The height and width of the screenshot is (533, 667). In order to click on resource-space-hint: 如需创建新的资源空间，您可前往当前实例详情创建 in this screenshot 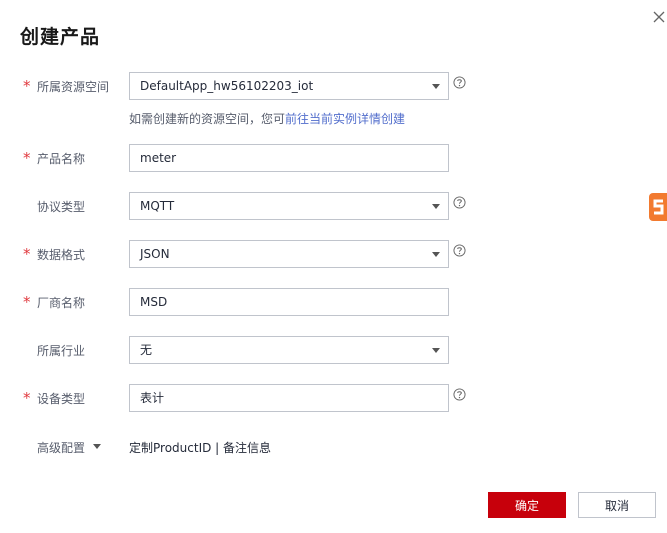, I will do `click(267, 118)`.